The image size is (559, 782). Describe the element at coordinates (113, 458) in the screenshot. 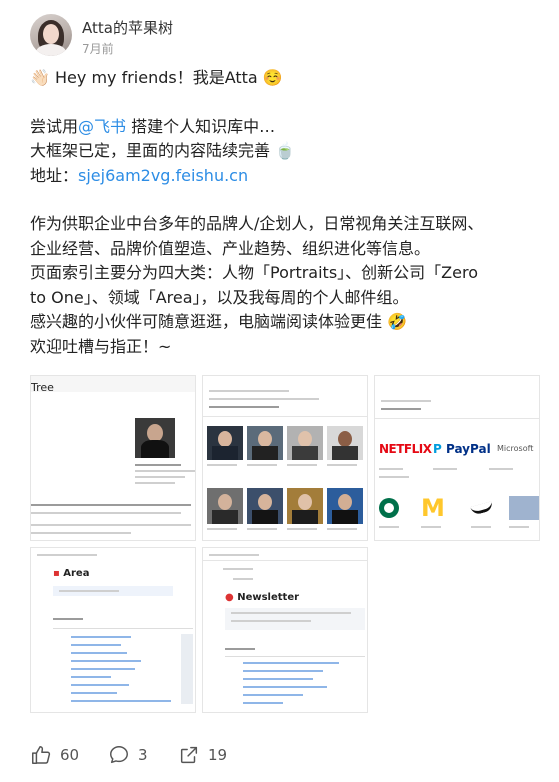

I see `image-thumbnail: Tree` at that location.